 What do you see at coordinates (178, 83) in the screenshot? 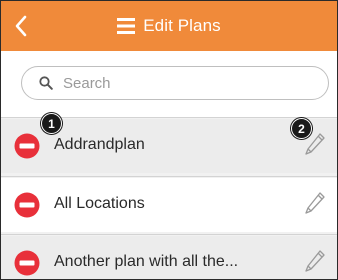
I see `search-input` at bounding box center [178, 83].